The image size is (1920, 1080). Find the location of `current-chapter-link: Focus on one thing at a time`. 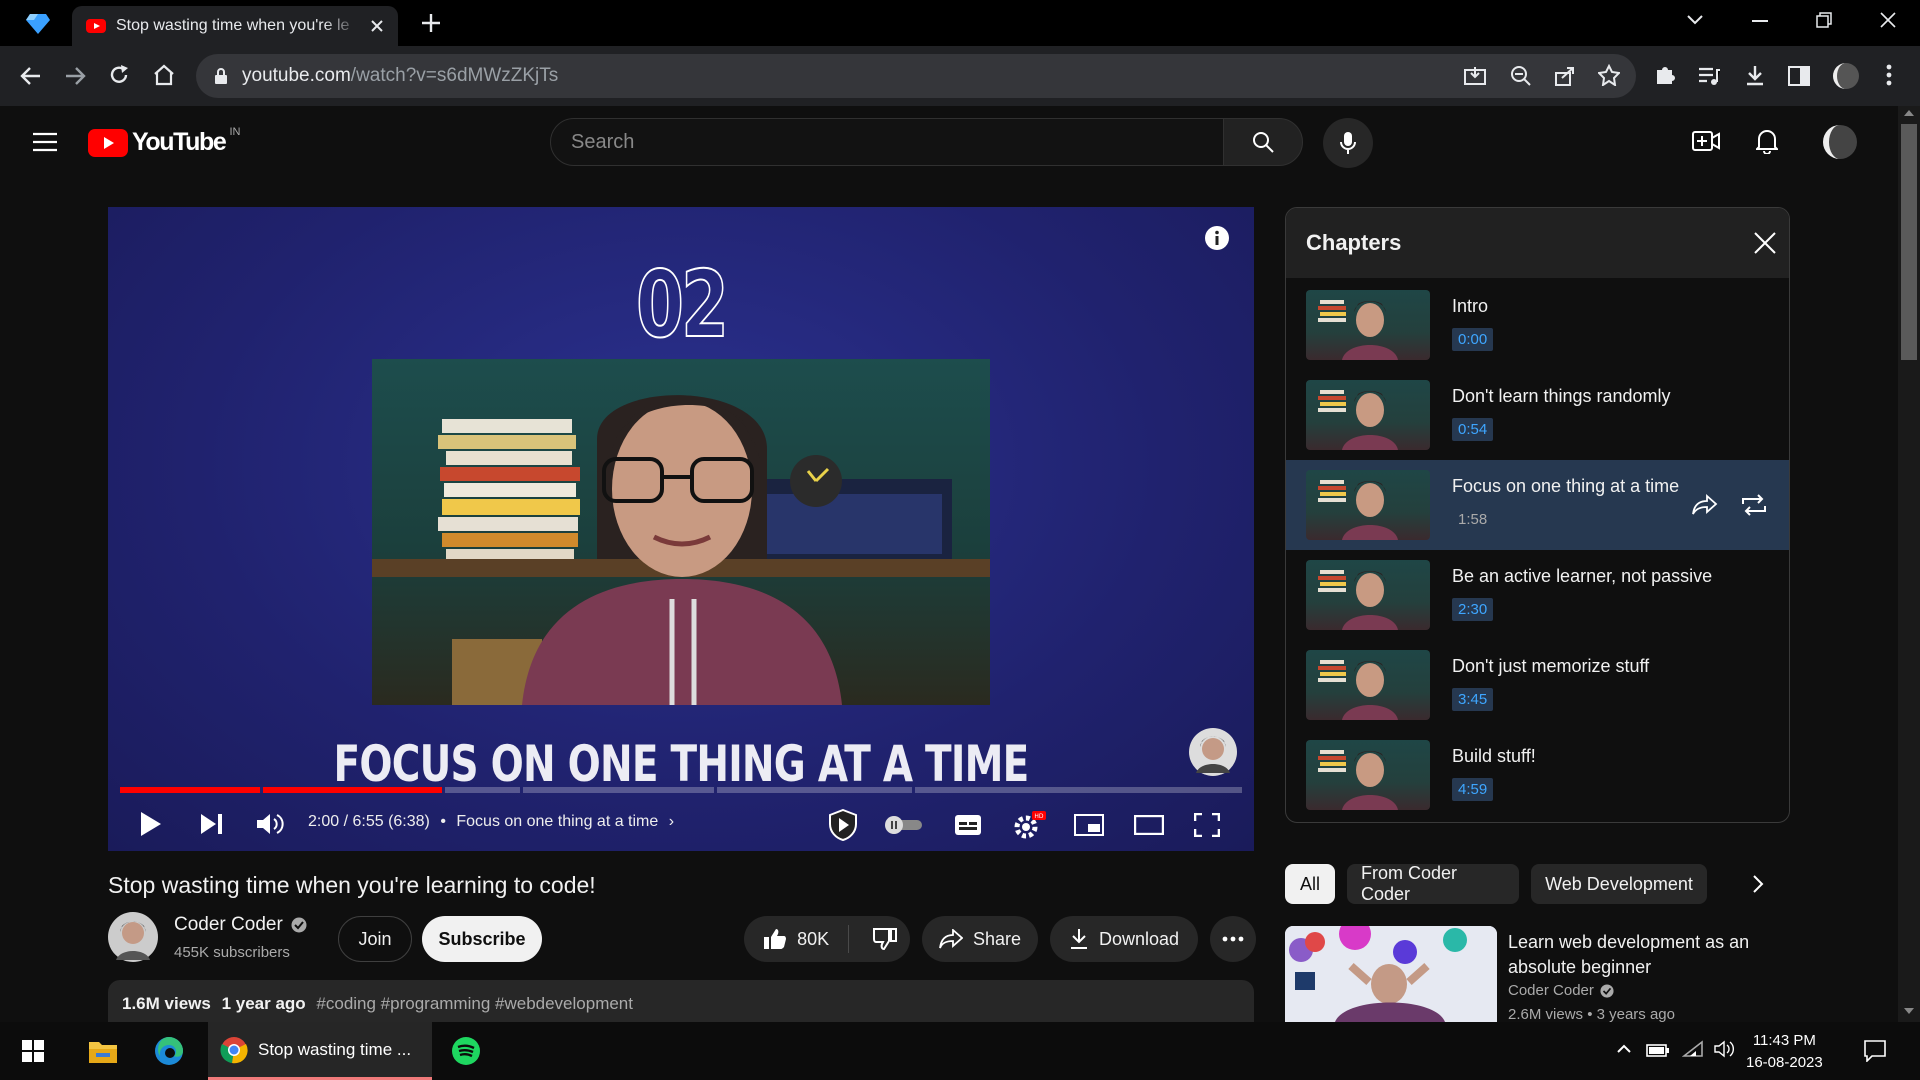

current-chapter-link: Focus on one thing at a time is located at coordinates (557, 821).